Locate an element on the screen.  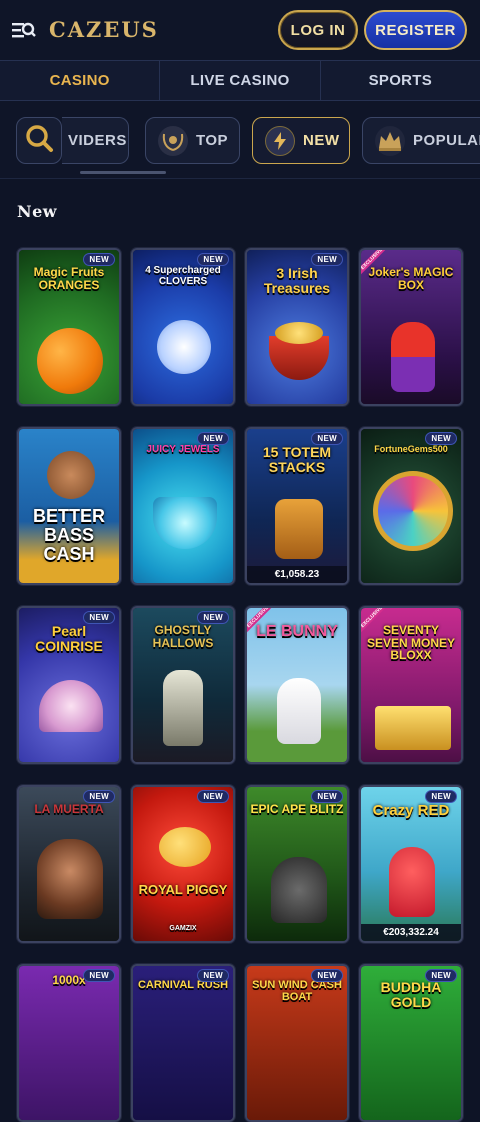
game-title: Magic Fruits ORANGES is located at coordinates (69, 278).